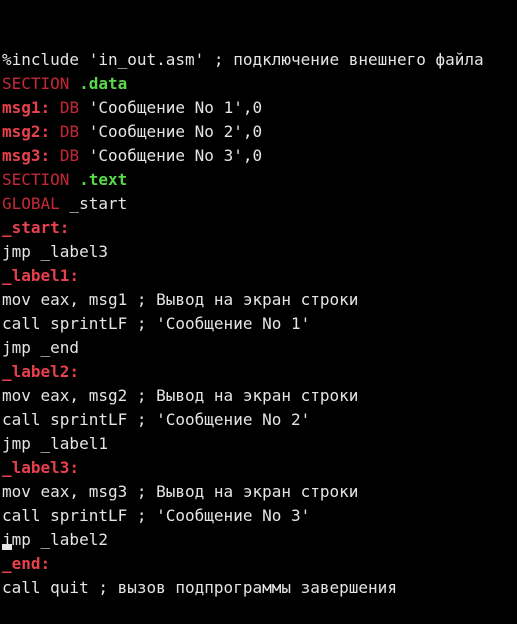 The height and width of the screenshot is (624, 517). What do you see at coordinates (259, 180) in the screenshot?
I see `code-line: SECTION .text` at bounding box center [259, 180].